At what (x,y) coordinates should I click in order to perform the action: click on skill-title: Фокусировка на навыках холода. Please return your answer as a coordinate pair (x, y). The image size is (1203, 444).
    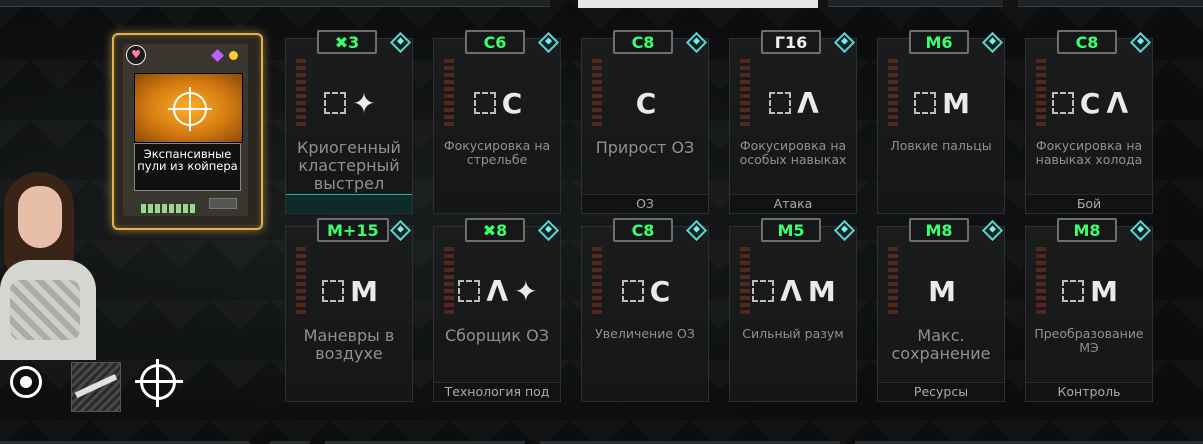
    Looking at the image, I should click on (1089, 152).